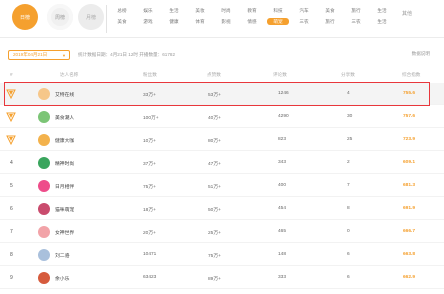 Image resolution: width=444 pixels, height=294 pixels. Describe the element at coordinates (252, 11) in the screenshot. I see `category-item: 教育` at that location.